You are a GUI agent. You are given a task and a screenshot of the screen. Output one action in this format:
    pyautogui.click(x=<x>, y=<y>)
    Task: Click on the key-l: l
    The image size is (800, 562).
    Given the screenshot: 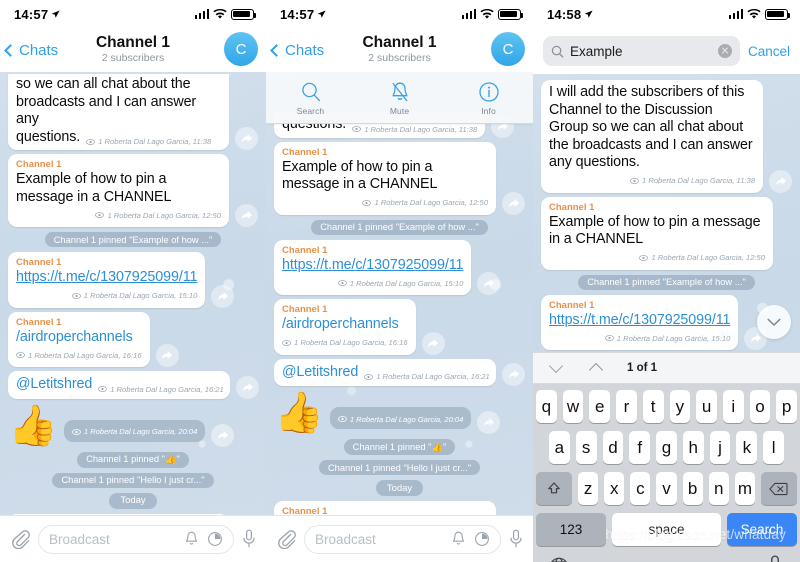 What is the action you would take?
    pyautogui.click(x=774, y=447)
    